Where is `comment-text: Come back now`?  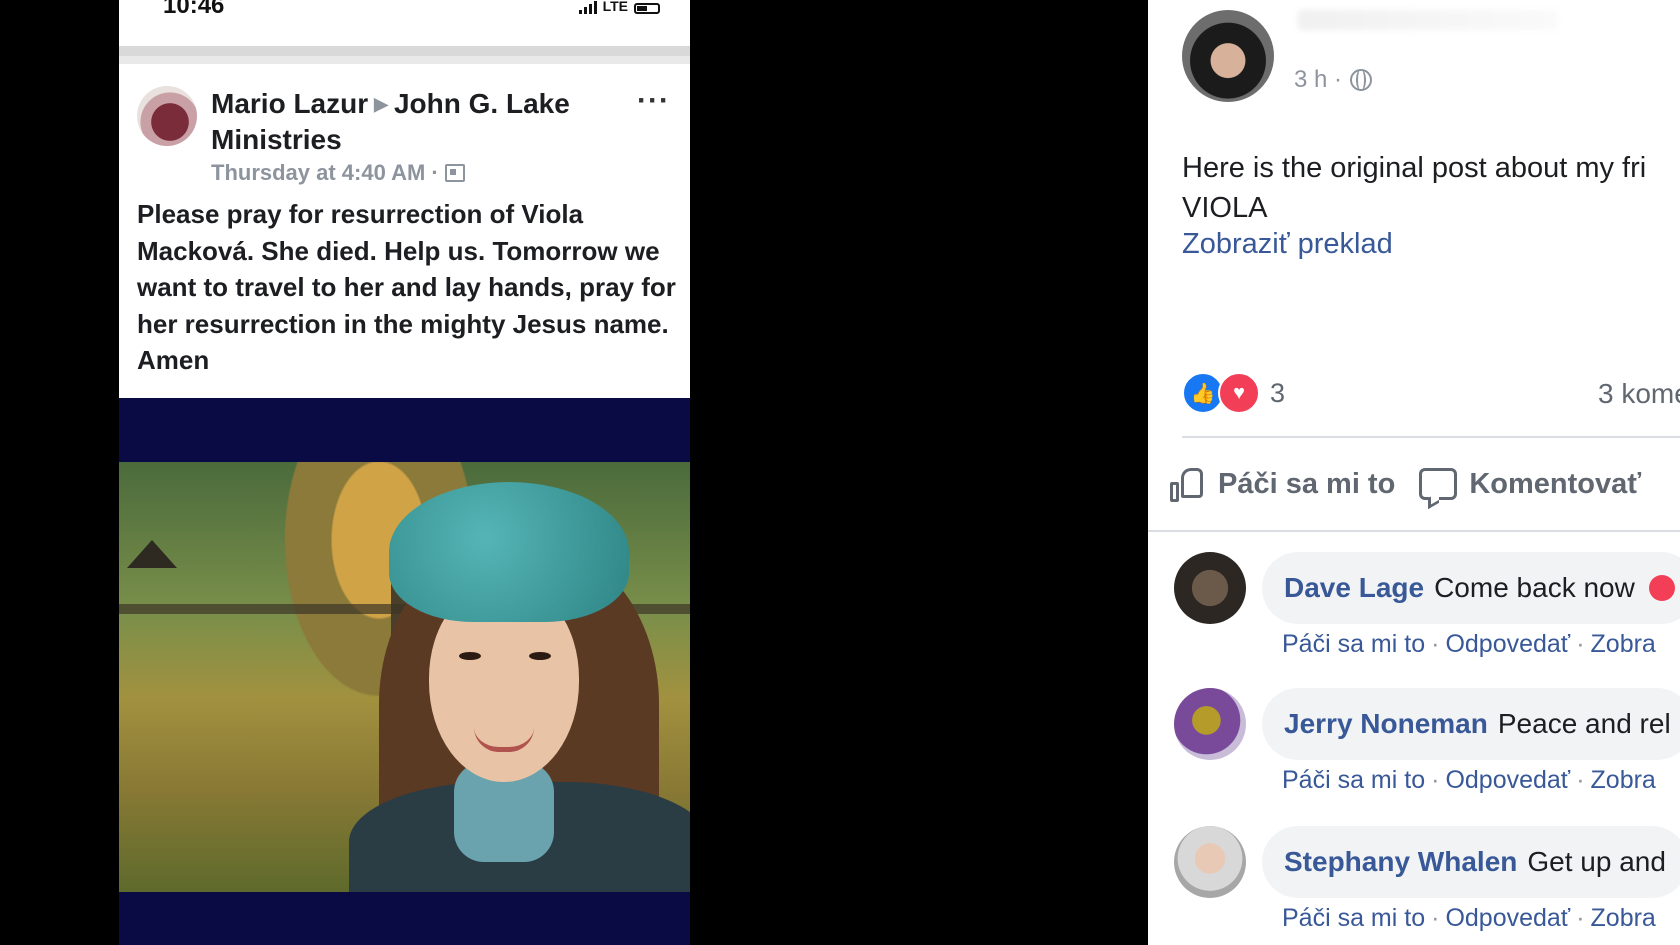 comment-text: Come back now is located at coordinates (1534, 587).